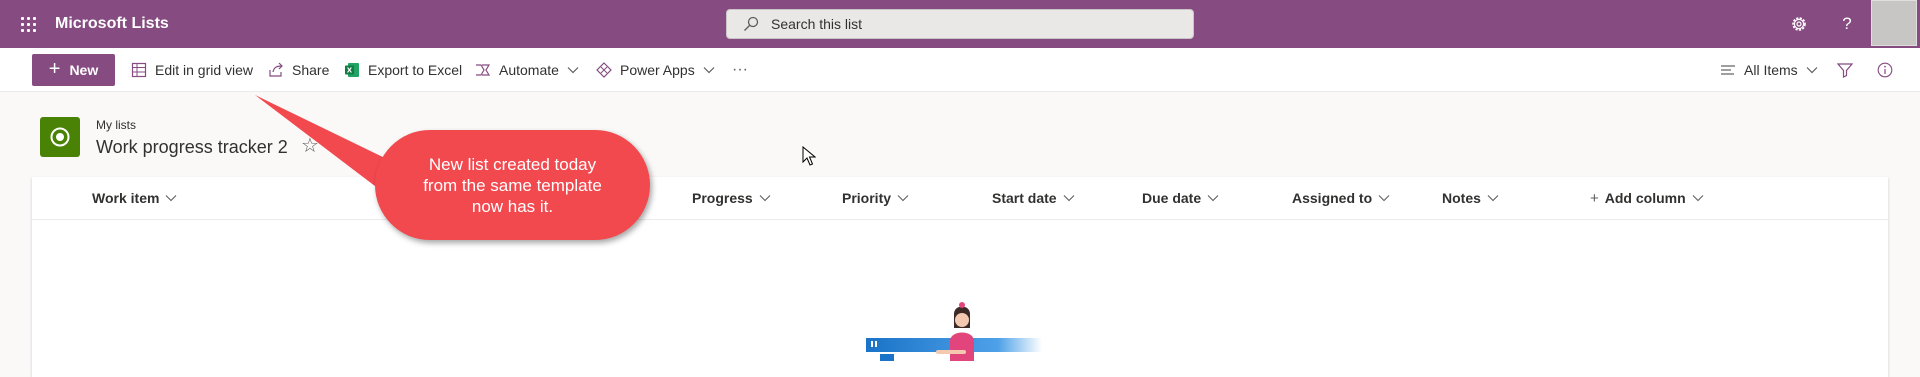 The height and width of the screenshot is (377, 1920). What do you see at coordinates (971, 24) in the screenshot?
I see `search-input` at bounding box center [971, 24].